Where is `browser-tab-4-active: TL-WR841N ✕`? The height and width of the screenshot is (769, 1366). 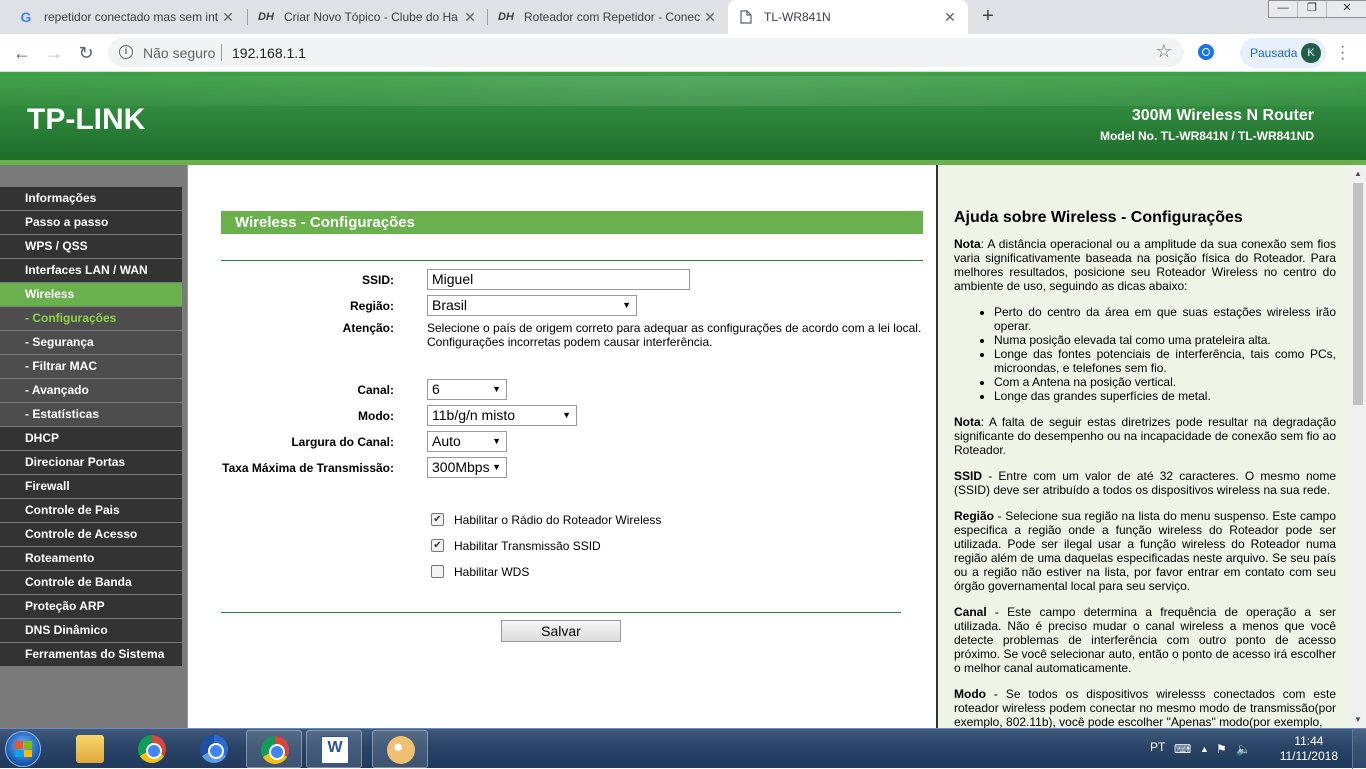 browser-tab-4-active: TL-WR841N ✕ is located at coordinates (848, 17).